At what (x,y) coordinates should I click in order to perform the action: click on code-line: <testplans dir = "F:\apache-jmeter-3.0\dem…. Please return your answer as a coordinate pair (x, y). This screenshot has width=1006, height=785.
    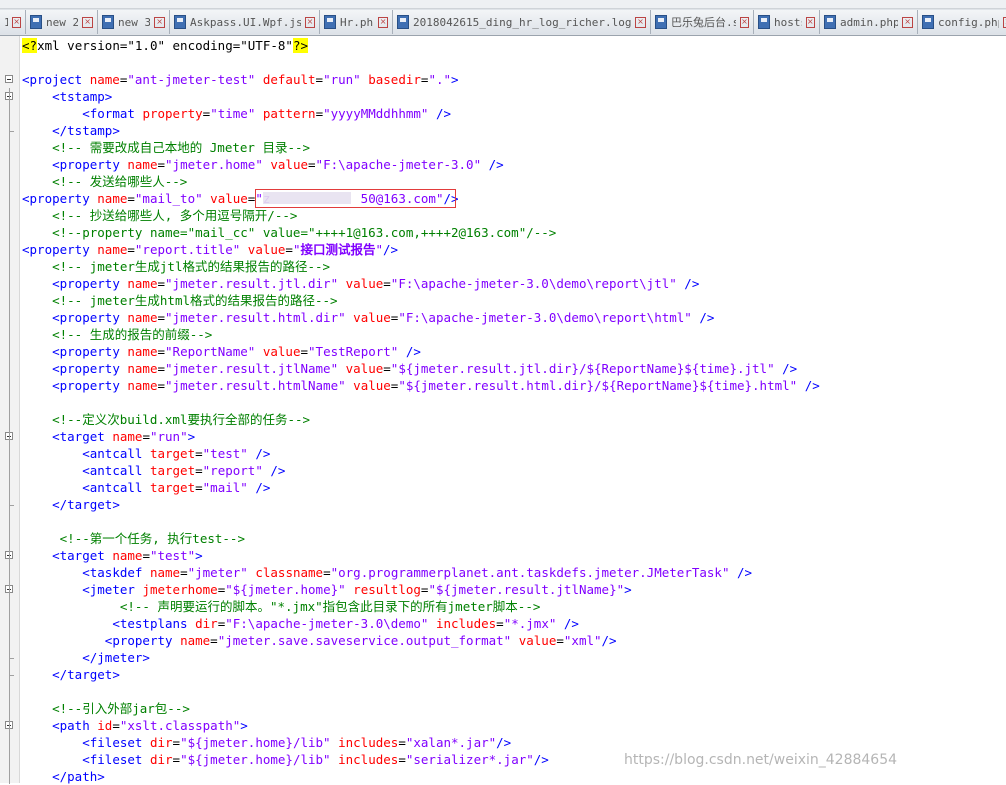
    Looking at the image, I should click on (300, 623).